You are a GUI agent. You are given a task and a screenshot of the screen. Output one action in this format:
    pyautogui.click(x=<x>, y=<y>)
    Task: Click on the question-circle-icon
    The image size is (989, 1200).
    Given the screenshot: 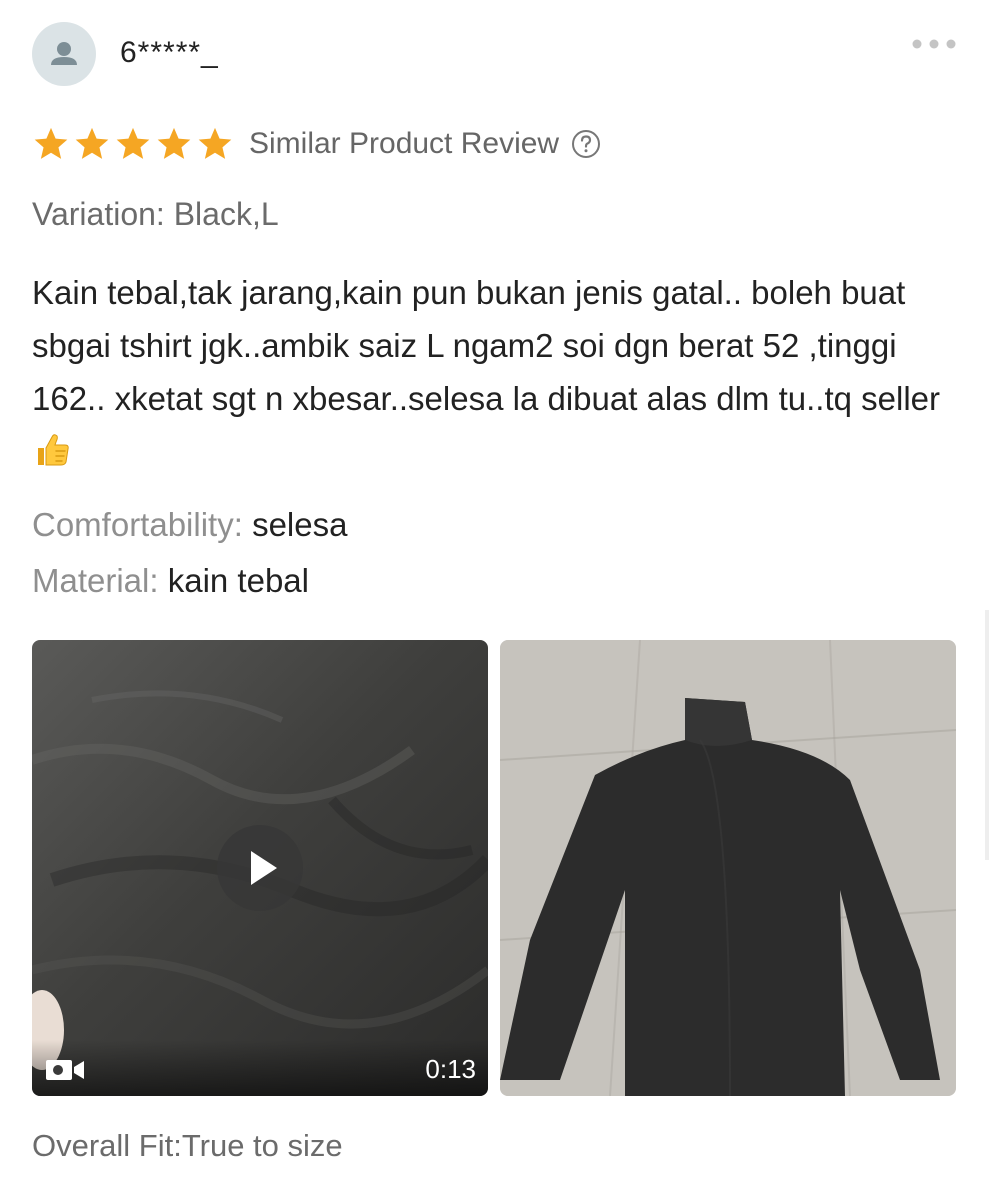 What is the action you would take?
    pyautogui.click(x=586, y=144)
    